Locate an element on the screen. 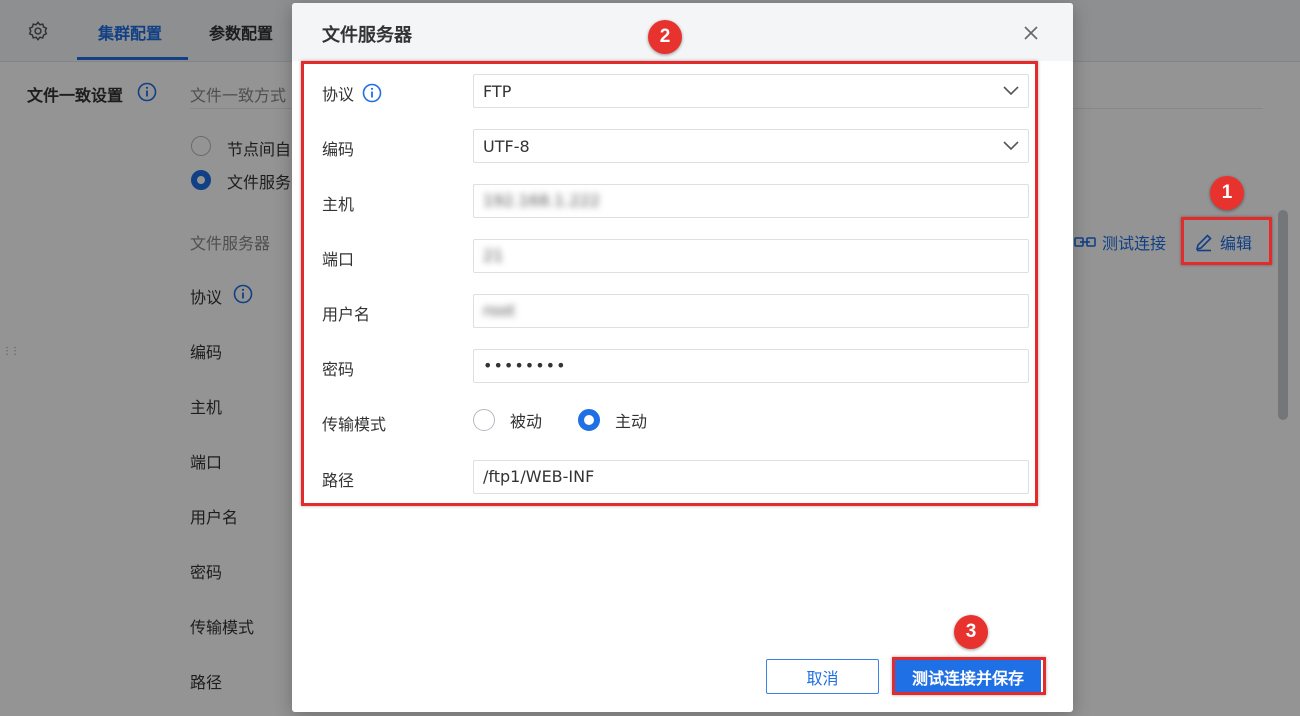 The image size is (1300, 716). radio-active is located at coordinates (589, 420).